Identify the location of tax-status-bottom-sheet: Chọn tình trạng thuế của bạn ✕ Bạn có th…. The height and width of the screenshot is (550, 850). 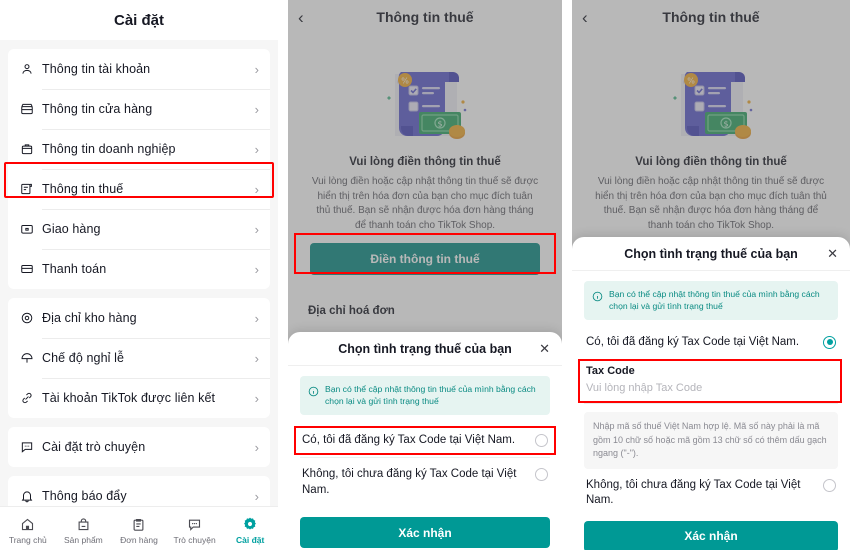
(425, 441).